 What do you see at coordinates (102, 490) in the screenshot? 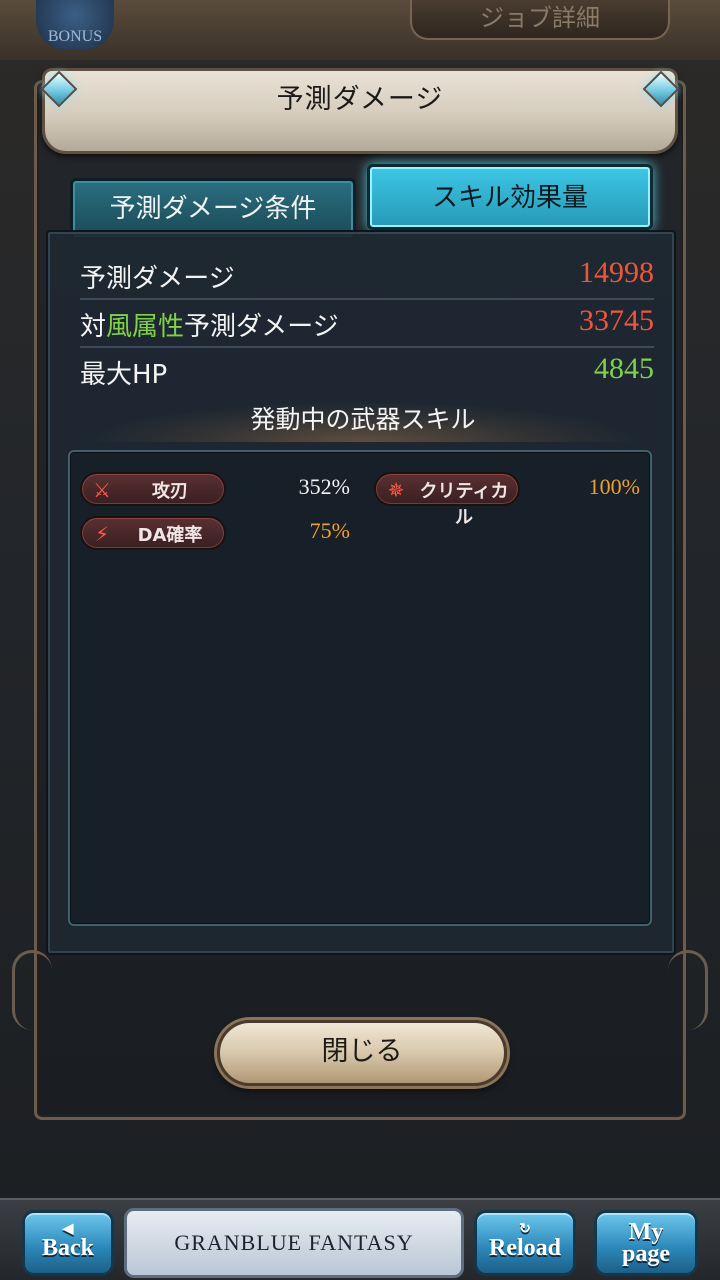
I see `sword-icon: ⚔` at bounding box center [102, 490].